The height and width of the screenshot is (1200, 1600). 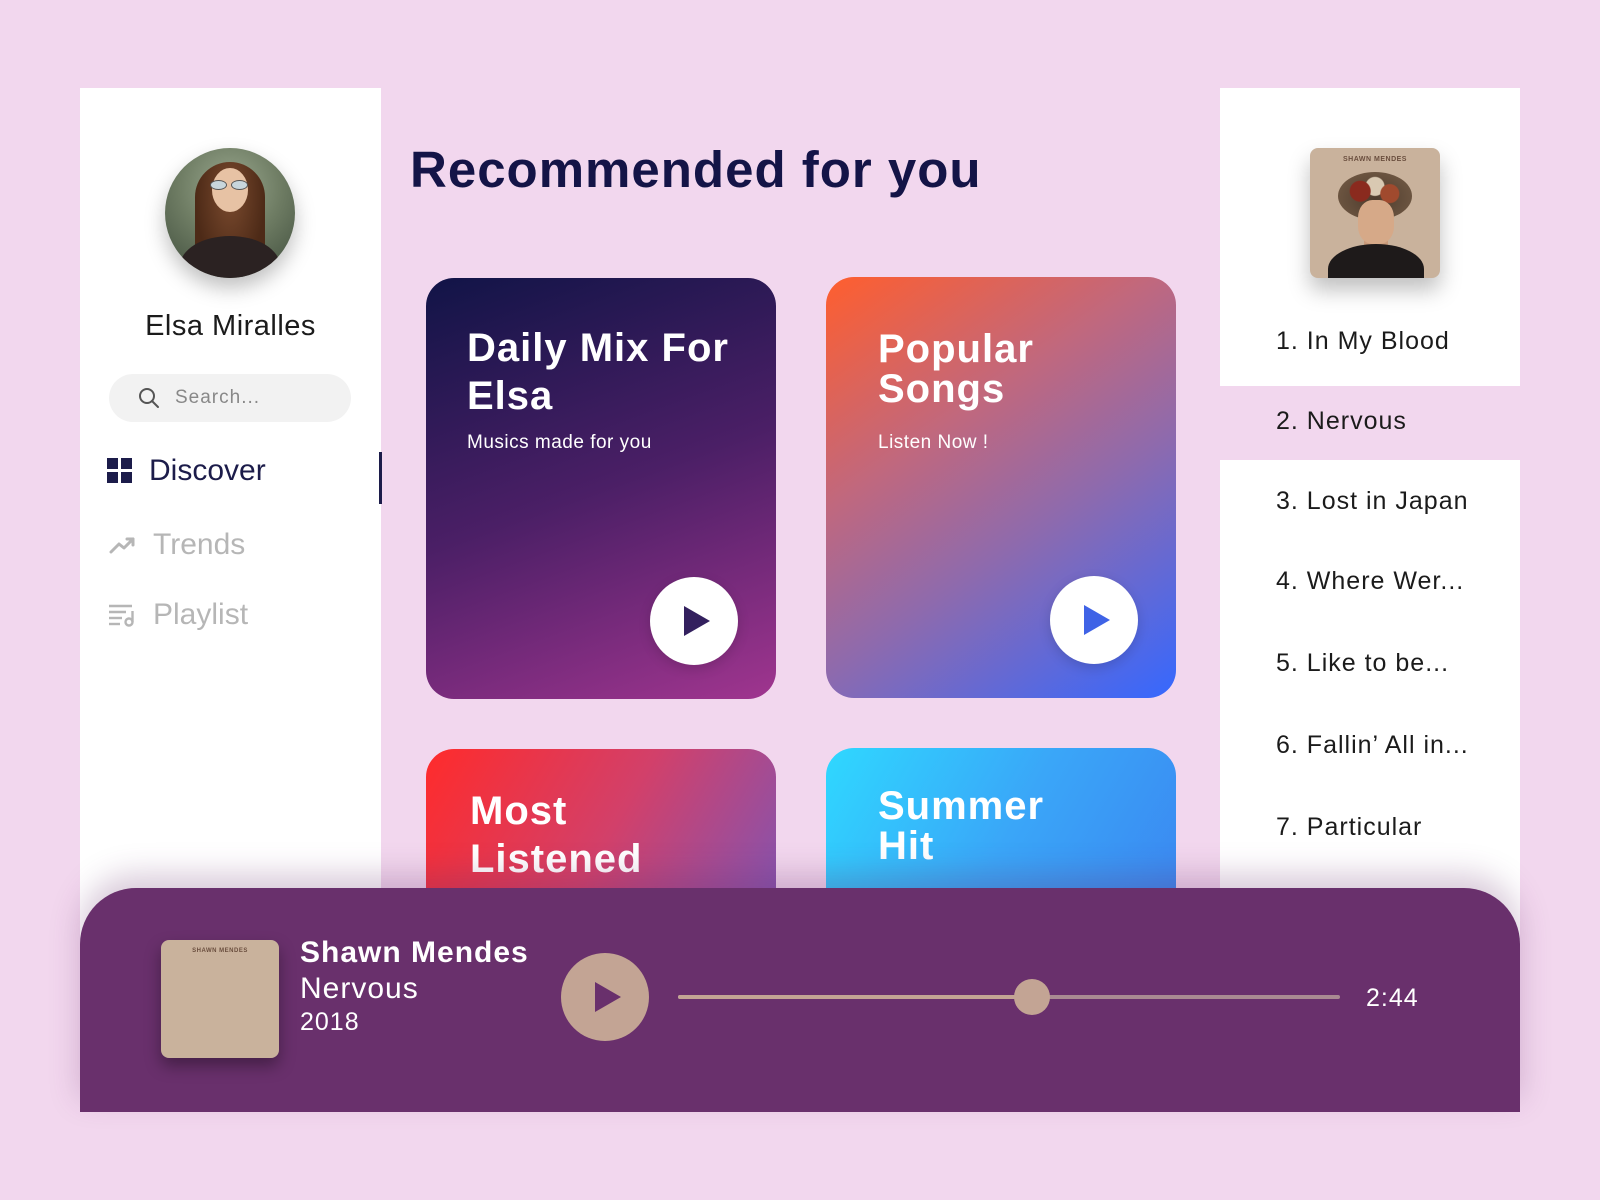 I want to click on nav-item-trends: Trends, so click(x=176, y=545).